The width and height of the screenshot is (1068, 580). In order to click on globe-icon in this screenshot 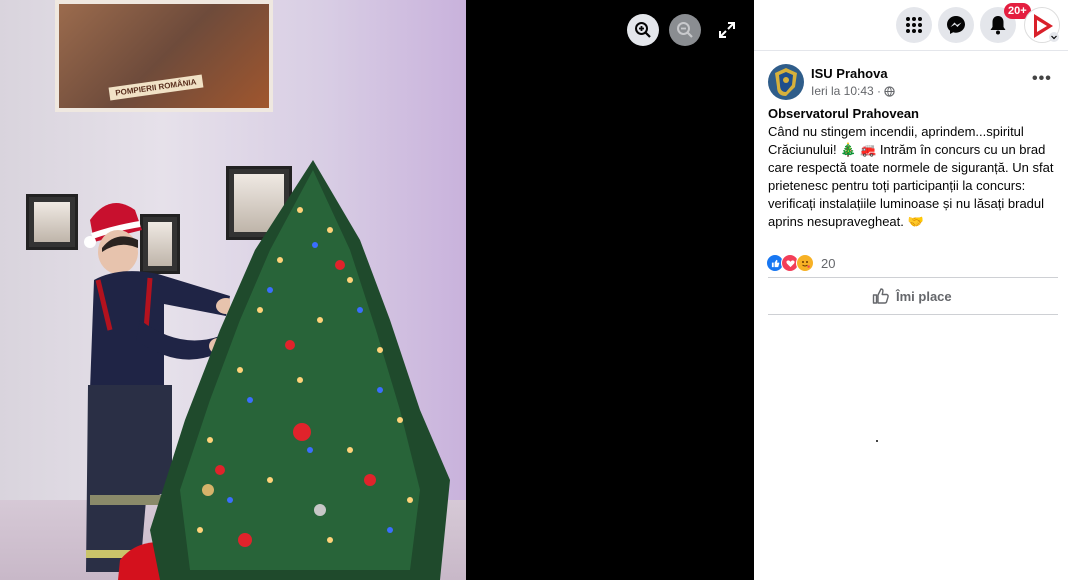, I will do `click(889, 91)`.